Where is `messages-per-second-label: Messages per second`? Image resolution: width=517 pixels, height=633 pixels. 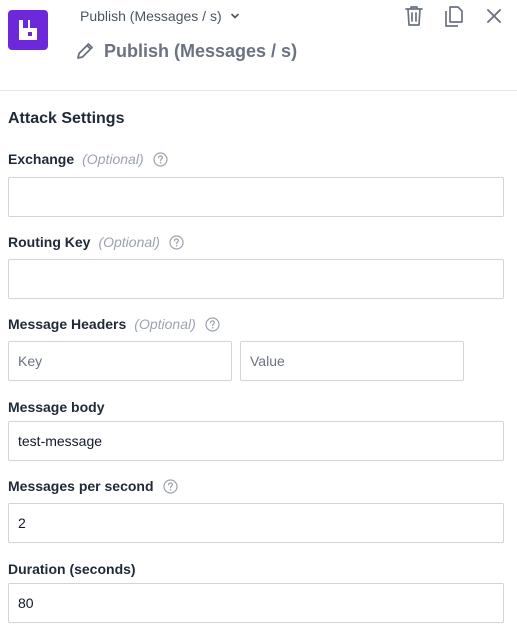 messages-per-second-label: Messages per second is located at coordinates (93, 486).